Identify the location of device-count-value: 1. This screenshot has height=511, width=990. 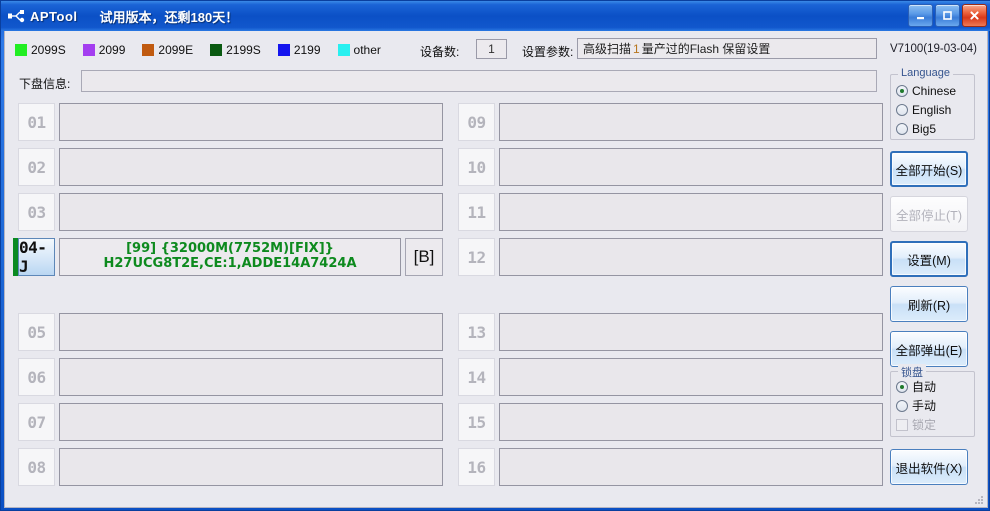
(491, 49).